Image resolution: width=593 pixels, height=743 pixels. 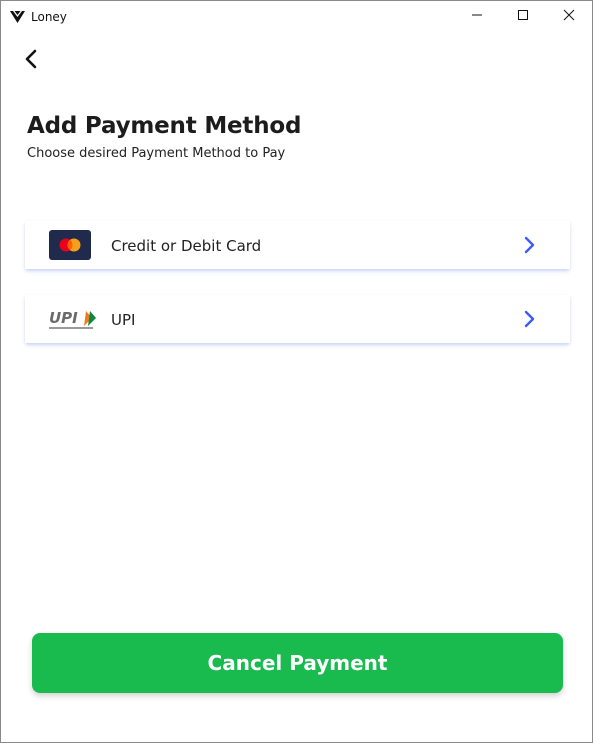 I want to click on payment-method-label: UPI, so click(x=123, y=320).